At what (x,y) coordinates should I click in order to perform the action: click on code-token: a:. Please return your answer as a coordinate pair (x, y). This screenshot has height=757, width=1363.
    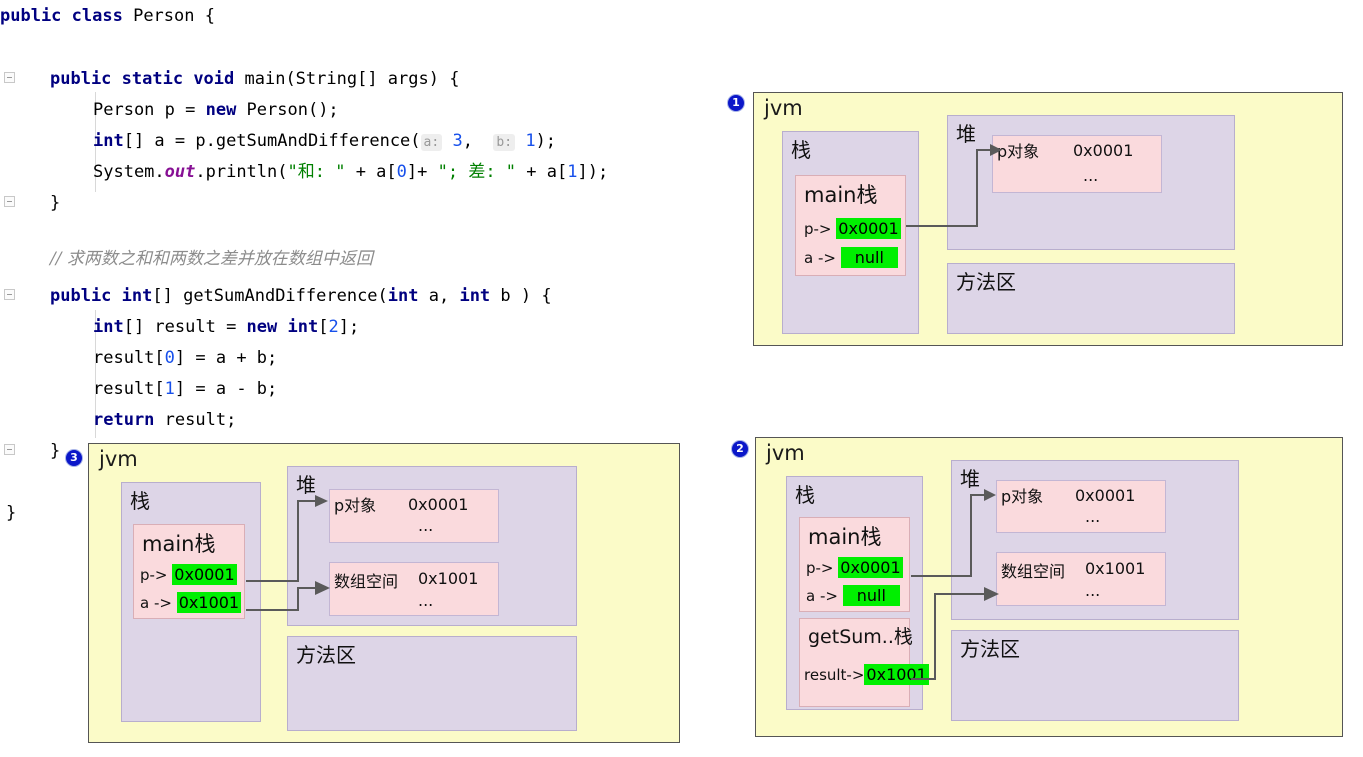
    Looking at the image, I should click on (431, 142).